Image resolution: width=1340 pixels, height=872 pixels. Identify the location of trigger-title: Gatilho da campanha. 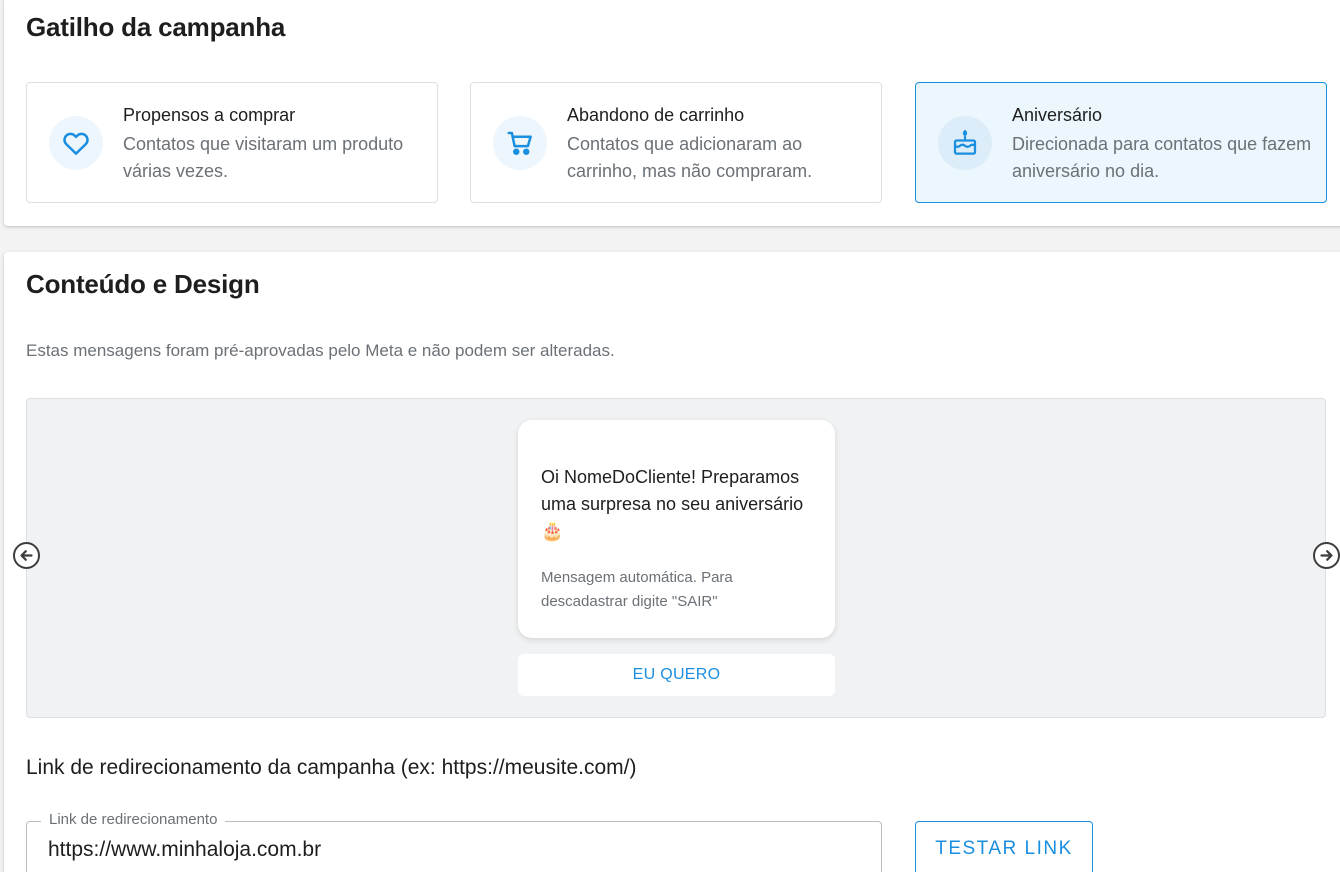
(156, 27).